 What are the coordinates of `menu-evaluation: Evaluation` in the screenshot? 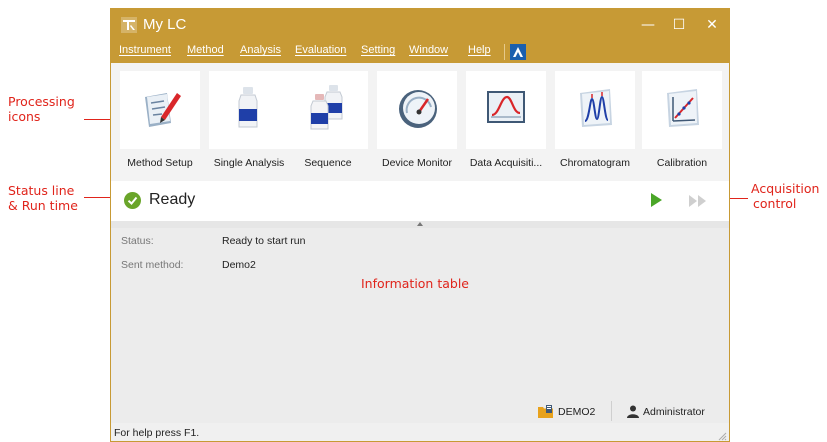 It's located at (320, 50).